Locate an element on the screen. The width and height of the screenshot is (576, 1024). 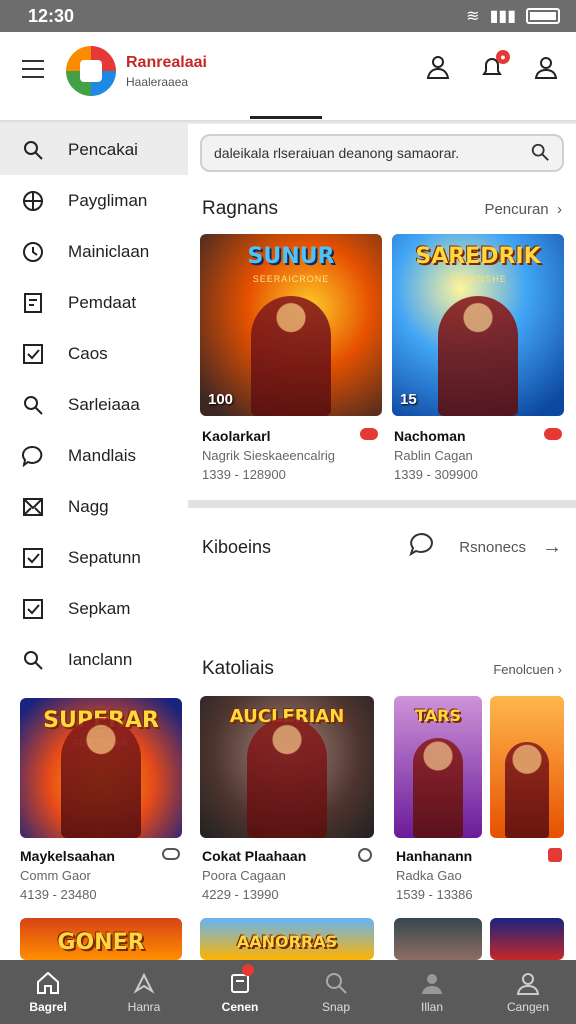
nav-item-explore: Hanra is located at coordinates (144, 992).